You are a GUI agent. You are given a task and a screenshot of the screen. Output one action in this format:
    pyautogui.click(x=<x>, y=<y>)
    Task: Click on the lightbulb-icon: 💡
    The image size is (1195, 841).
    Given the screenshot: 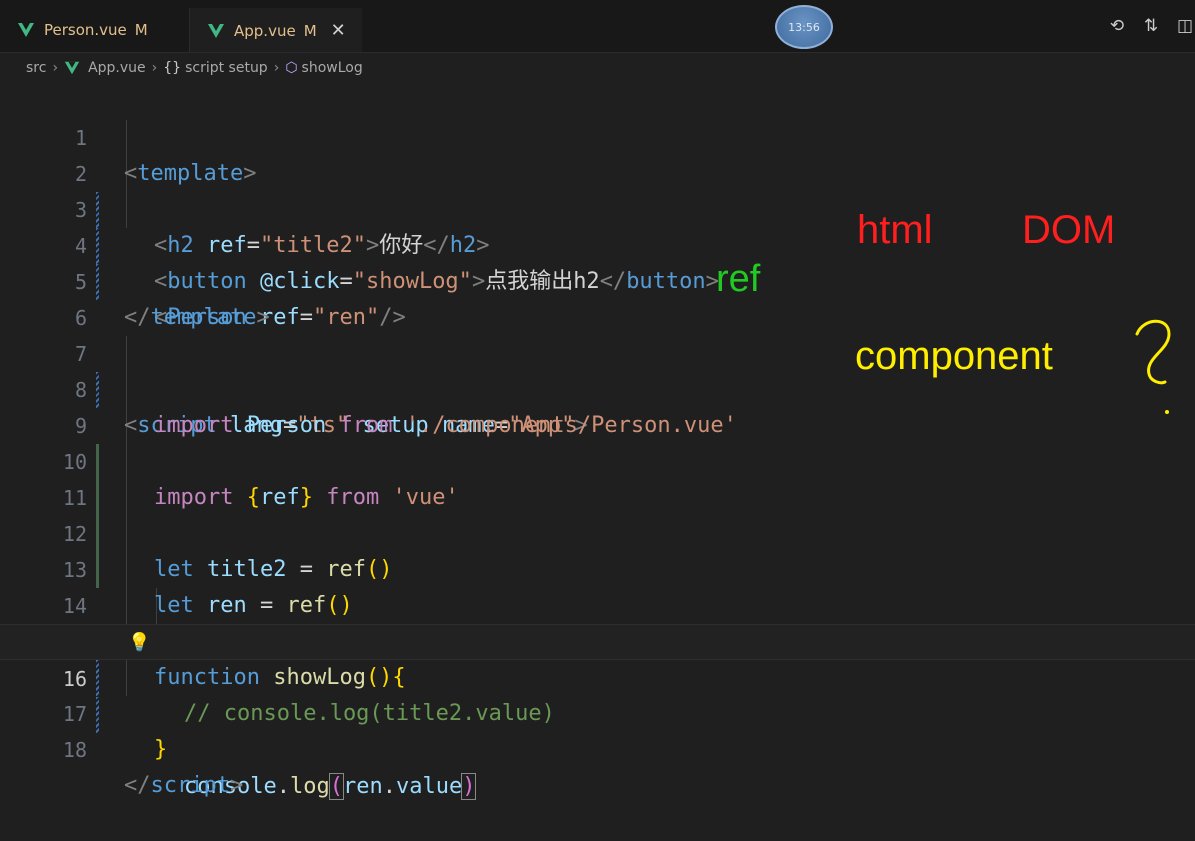 What is the action you would take?
    pyautogui.click(x=139, y=643)
    